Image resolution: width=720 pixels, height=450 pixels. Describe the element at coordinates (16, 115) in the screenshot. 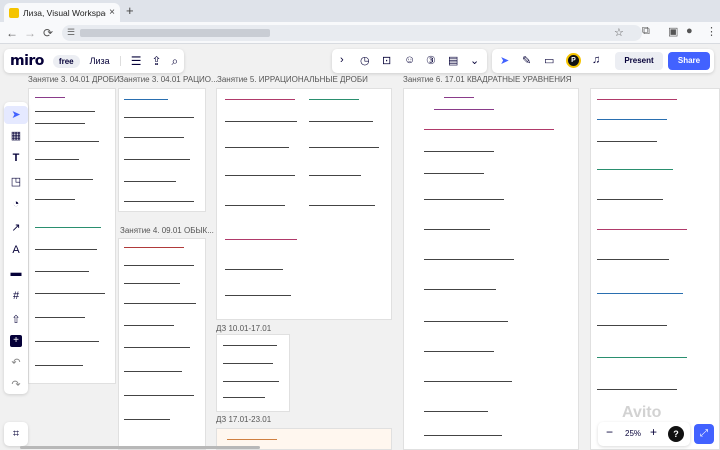

I see `select-tool-icon: ➤` at that location.